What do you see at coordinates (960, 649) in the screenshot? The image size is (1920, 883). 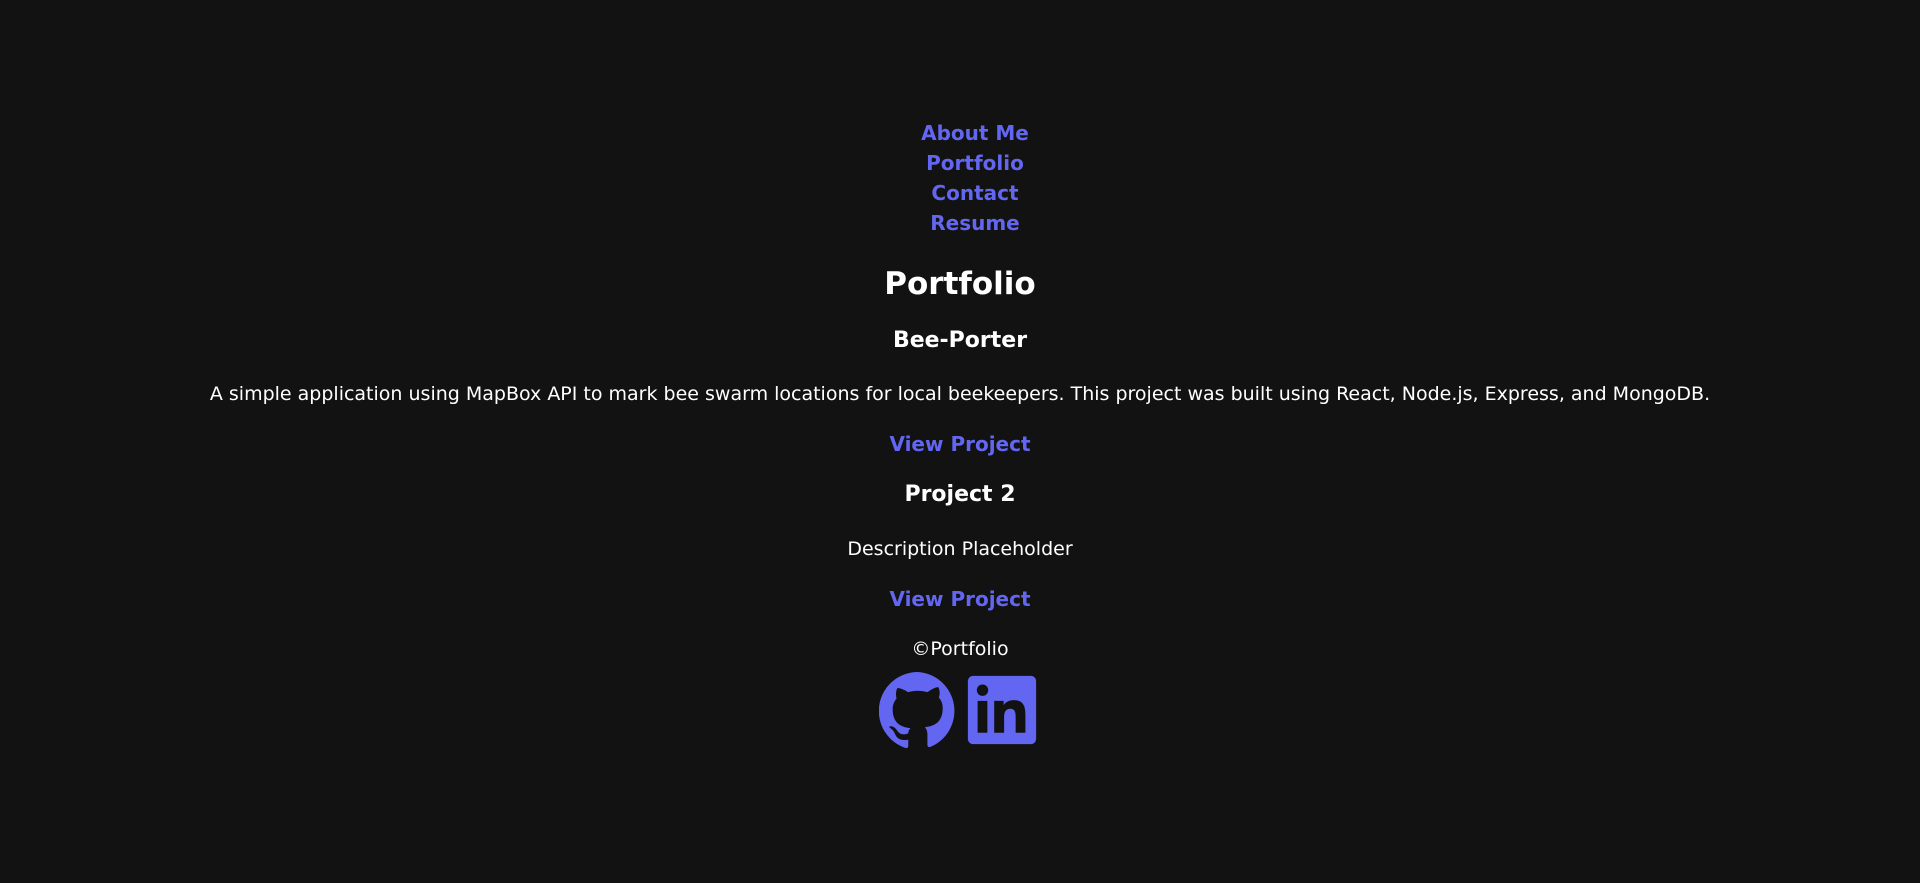 I see `footer-copyright: ©Portfolio` at bounding box center [960, 649].